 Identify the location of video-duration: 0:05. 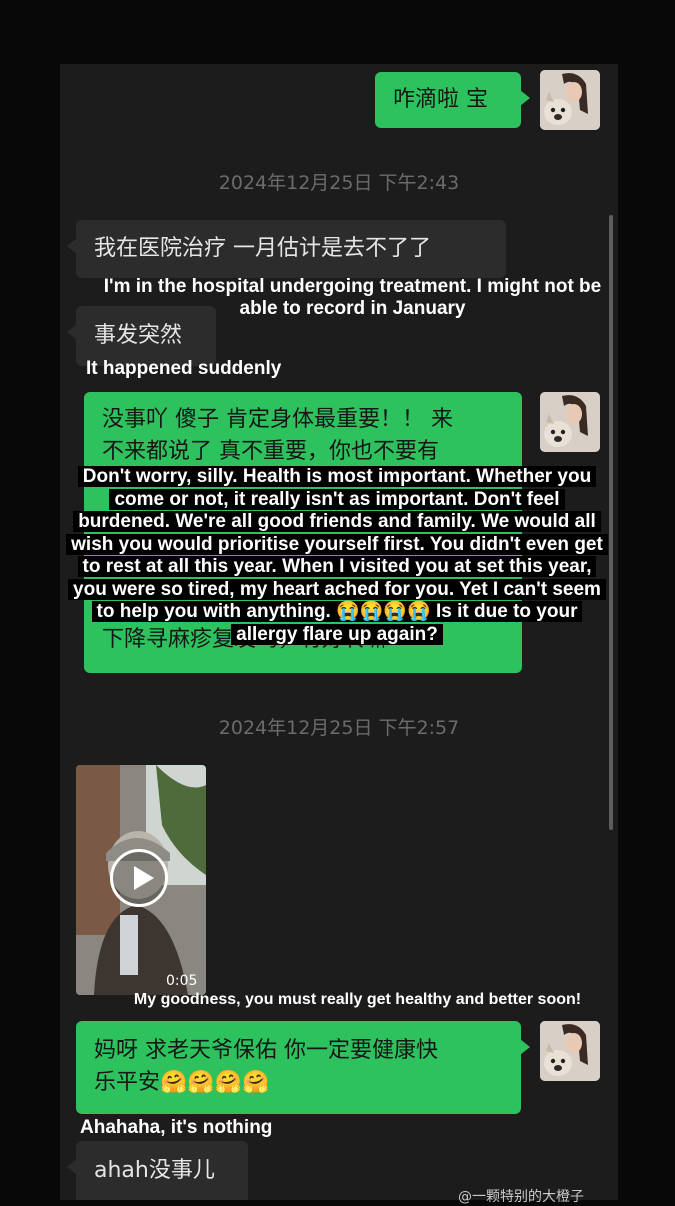
(182, 981).